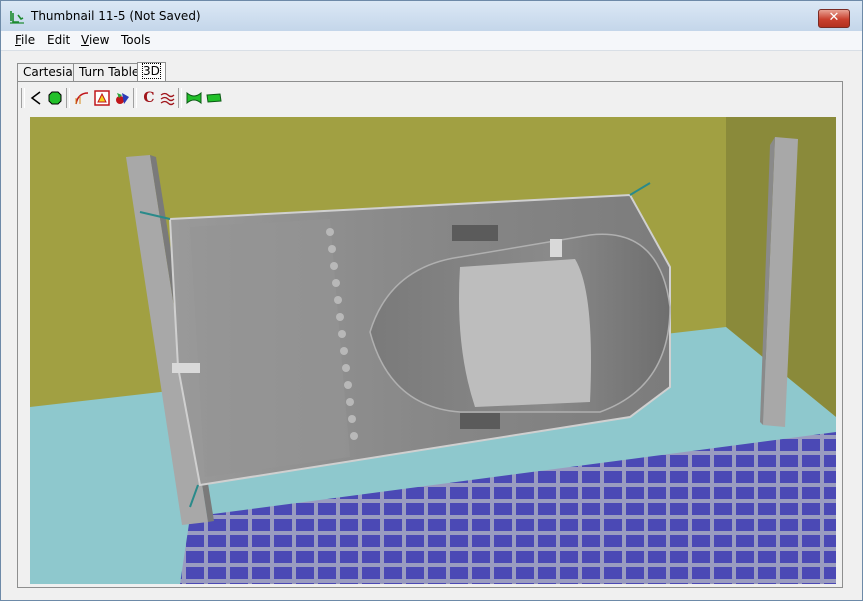 Image resolution: width=863 pixels, height=601 pixels. I want to click on colored-shapes-icon, so click(122, 98).